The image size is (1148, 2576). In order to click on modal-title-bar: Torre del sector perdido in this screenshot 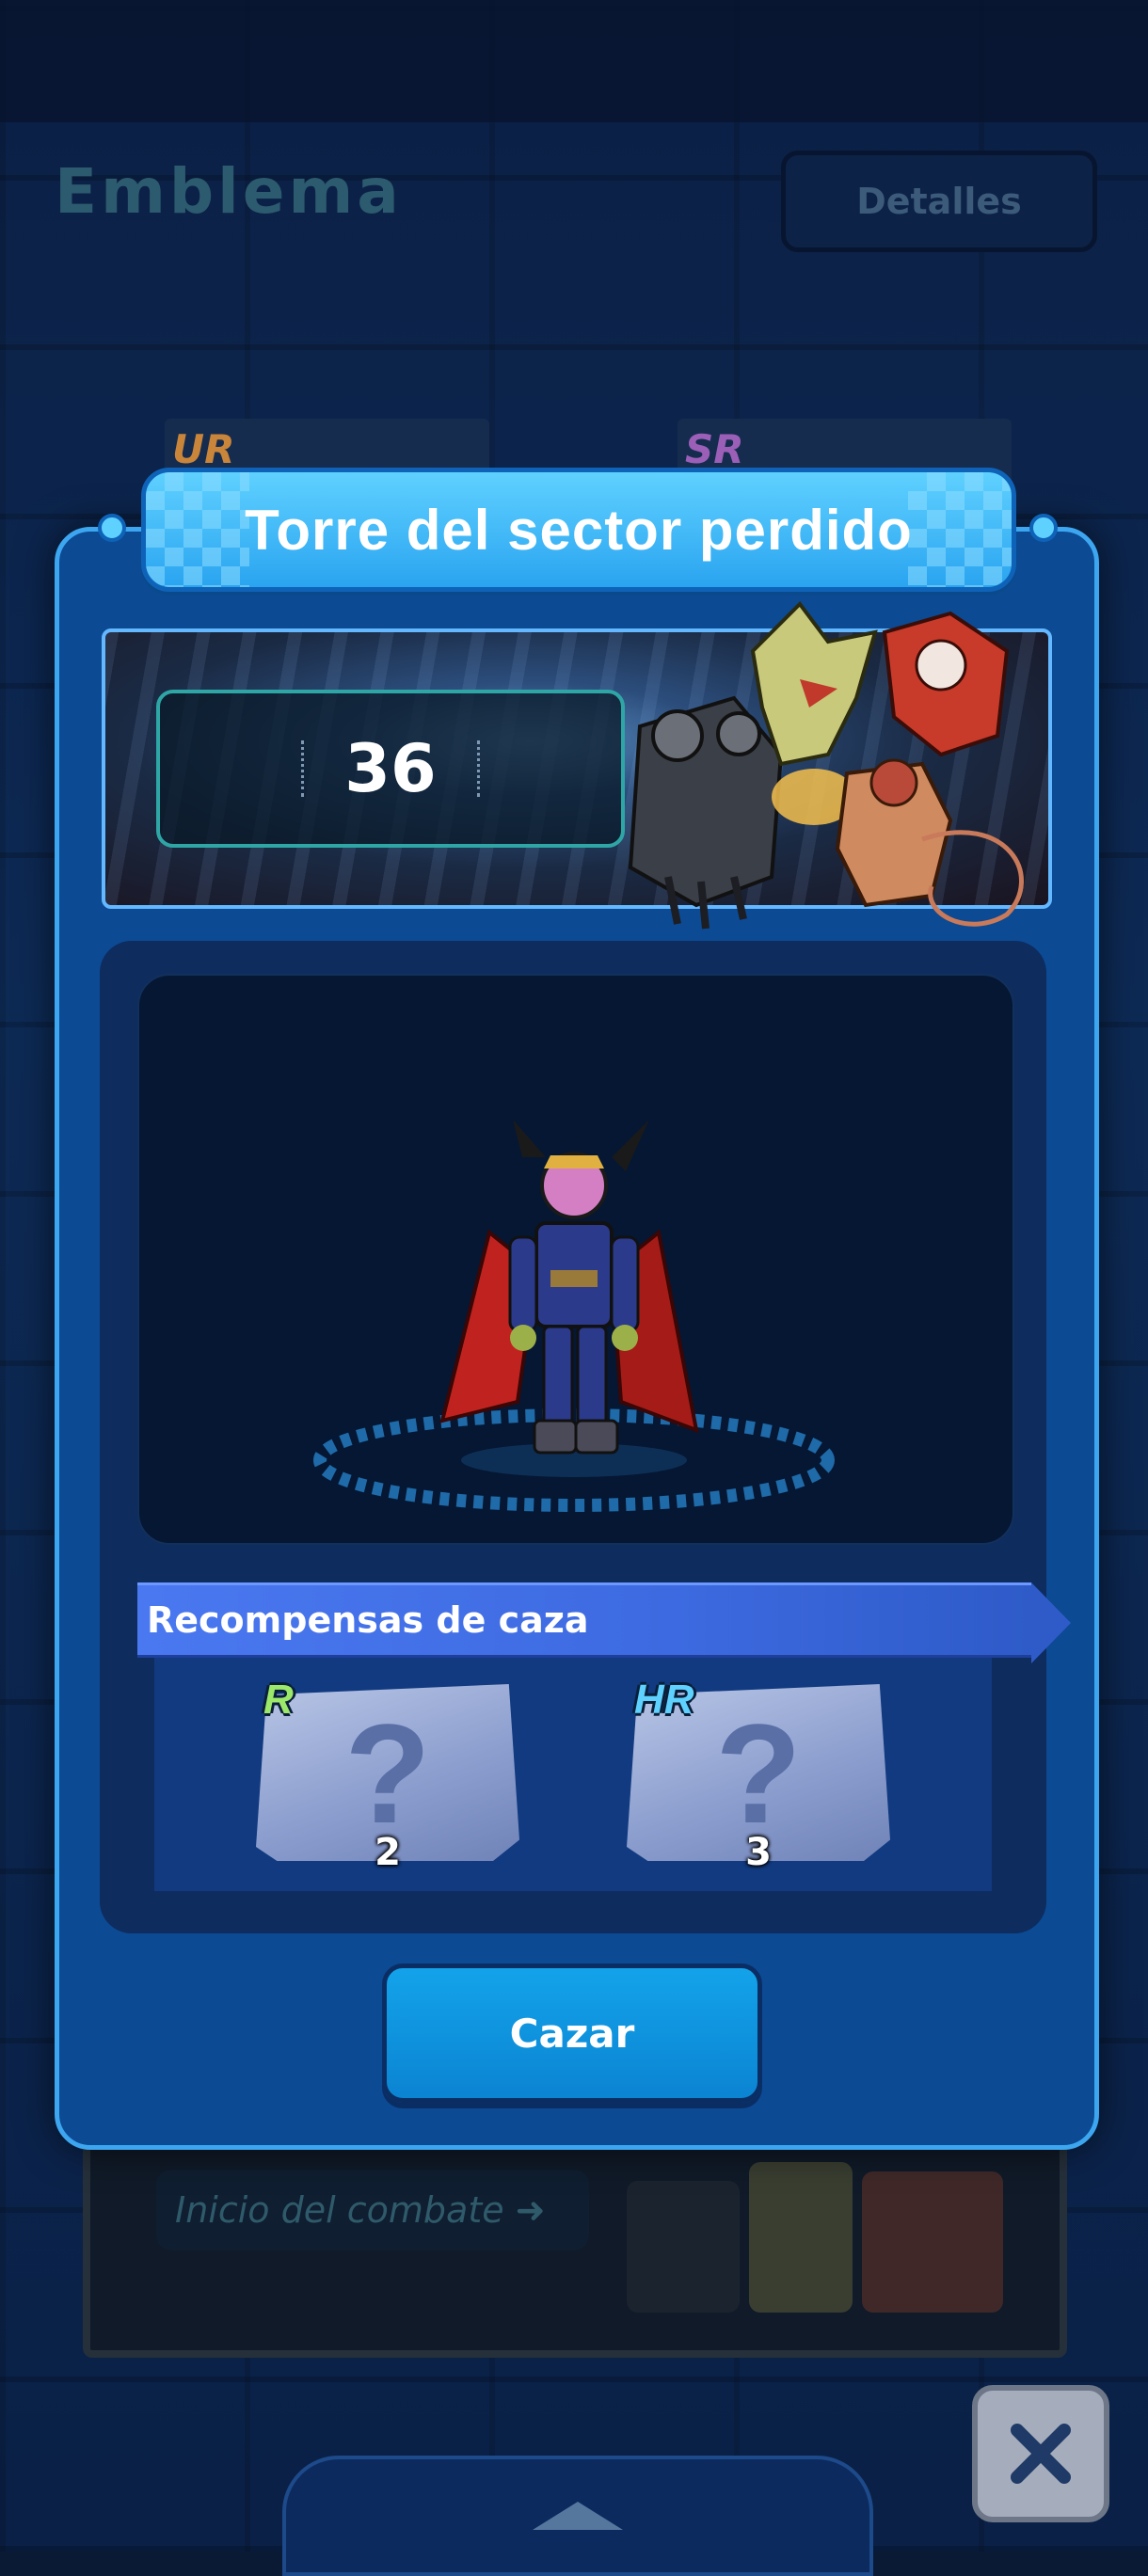, I will do `click(578, 530)`.